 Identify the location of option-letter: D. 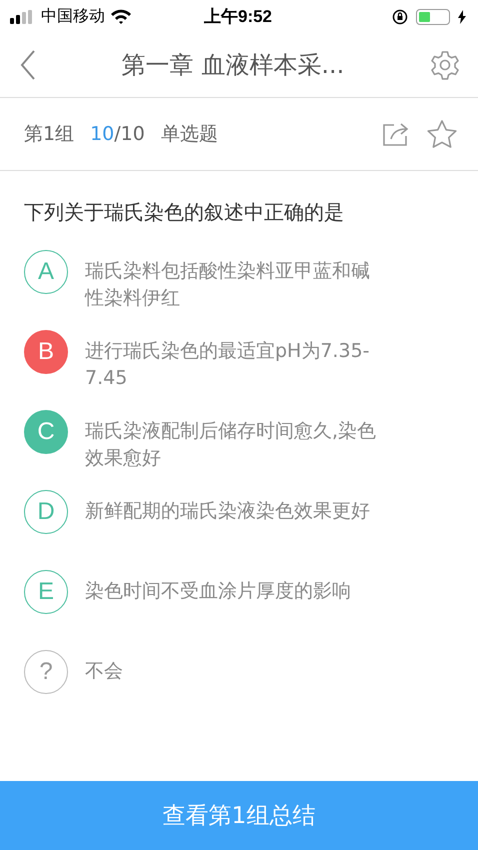
(46, 512).